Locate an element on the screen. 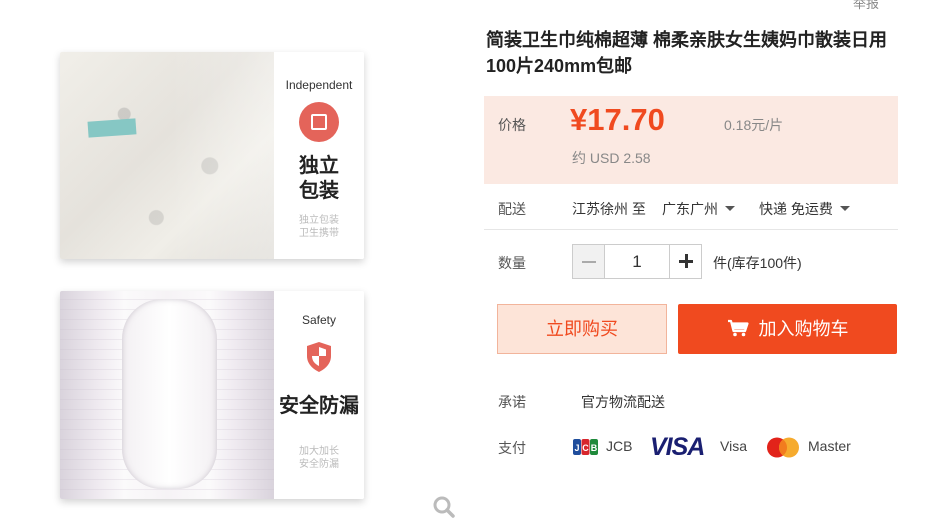 The width and height of the screenshot is (926, 524). increase-button is located at coordinates (685, 261).